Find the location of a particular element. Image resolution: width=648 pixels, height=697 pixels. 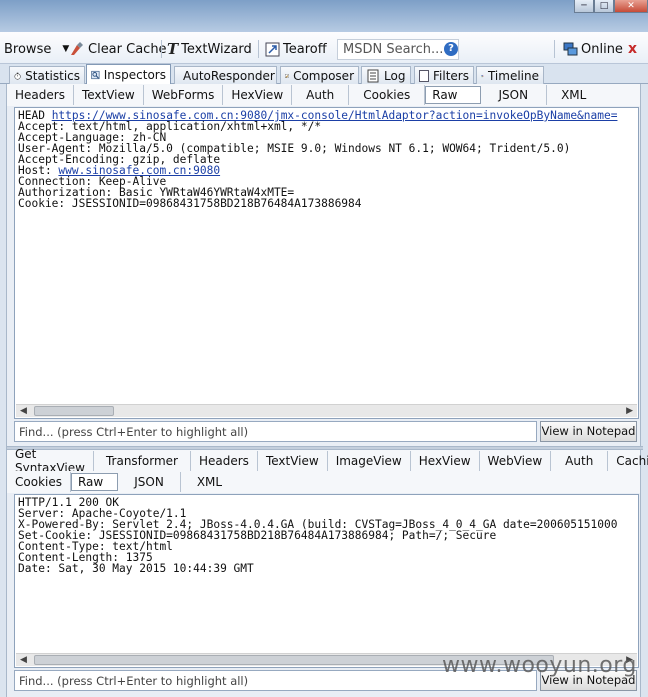

request-tab-cookies: Cookies is located at coordinates (387, 95).